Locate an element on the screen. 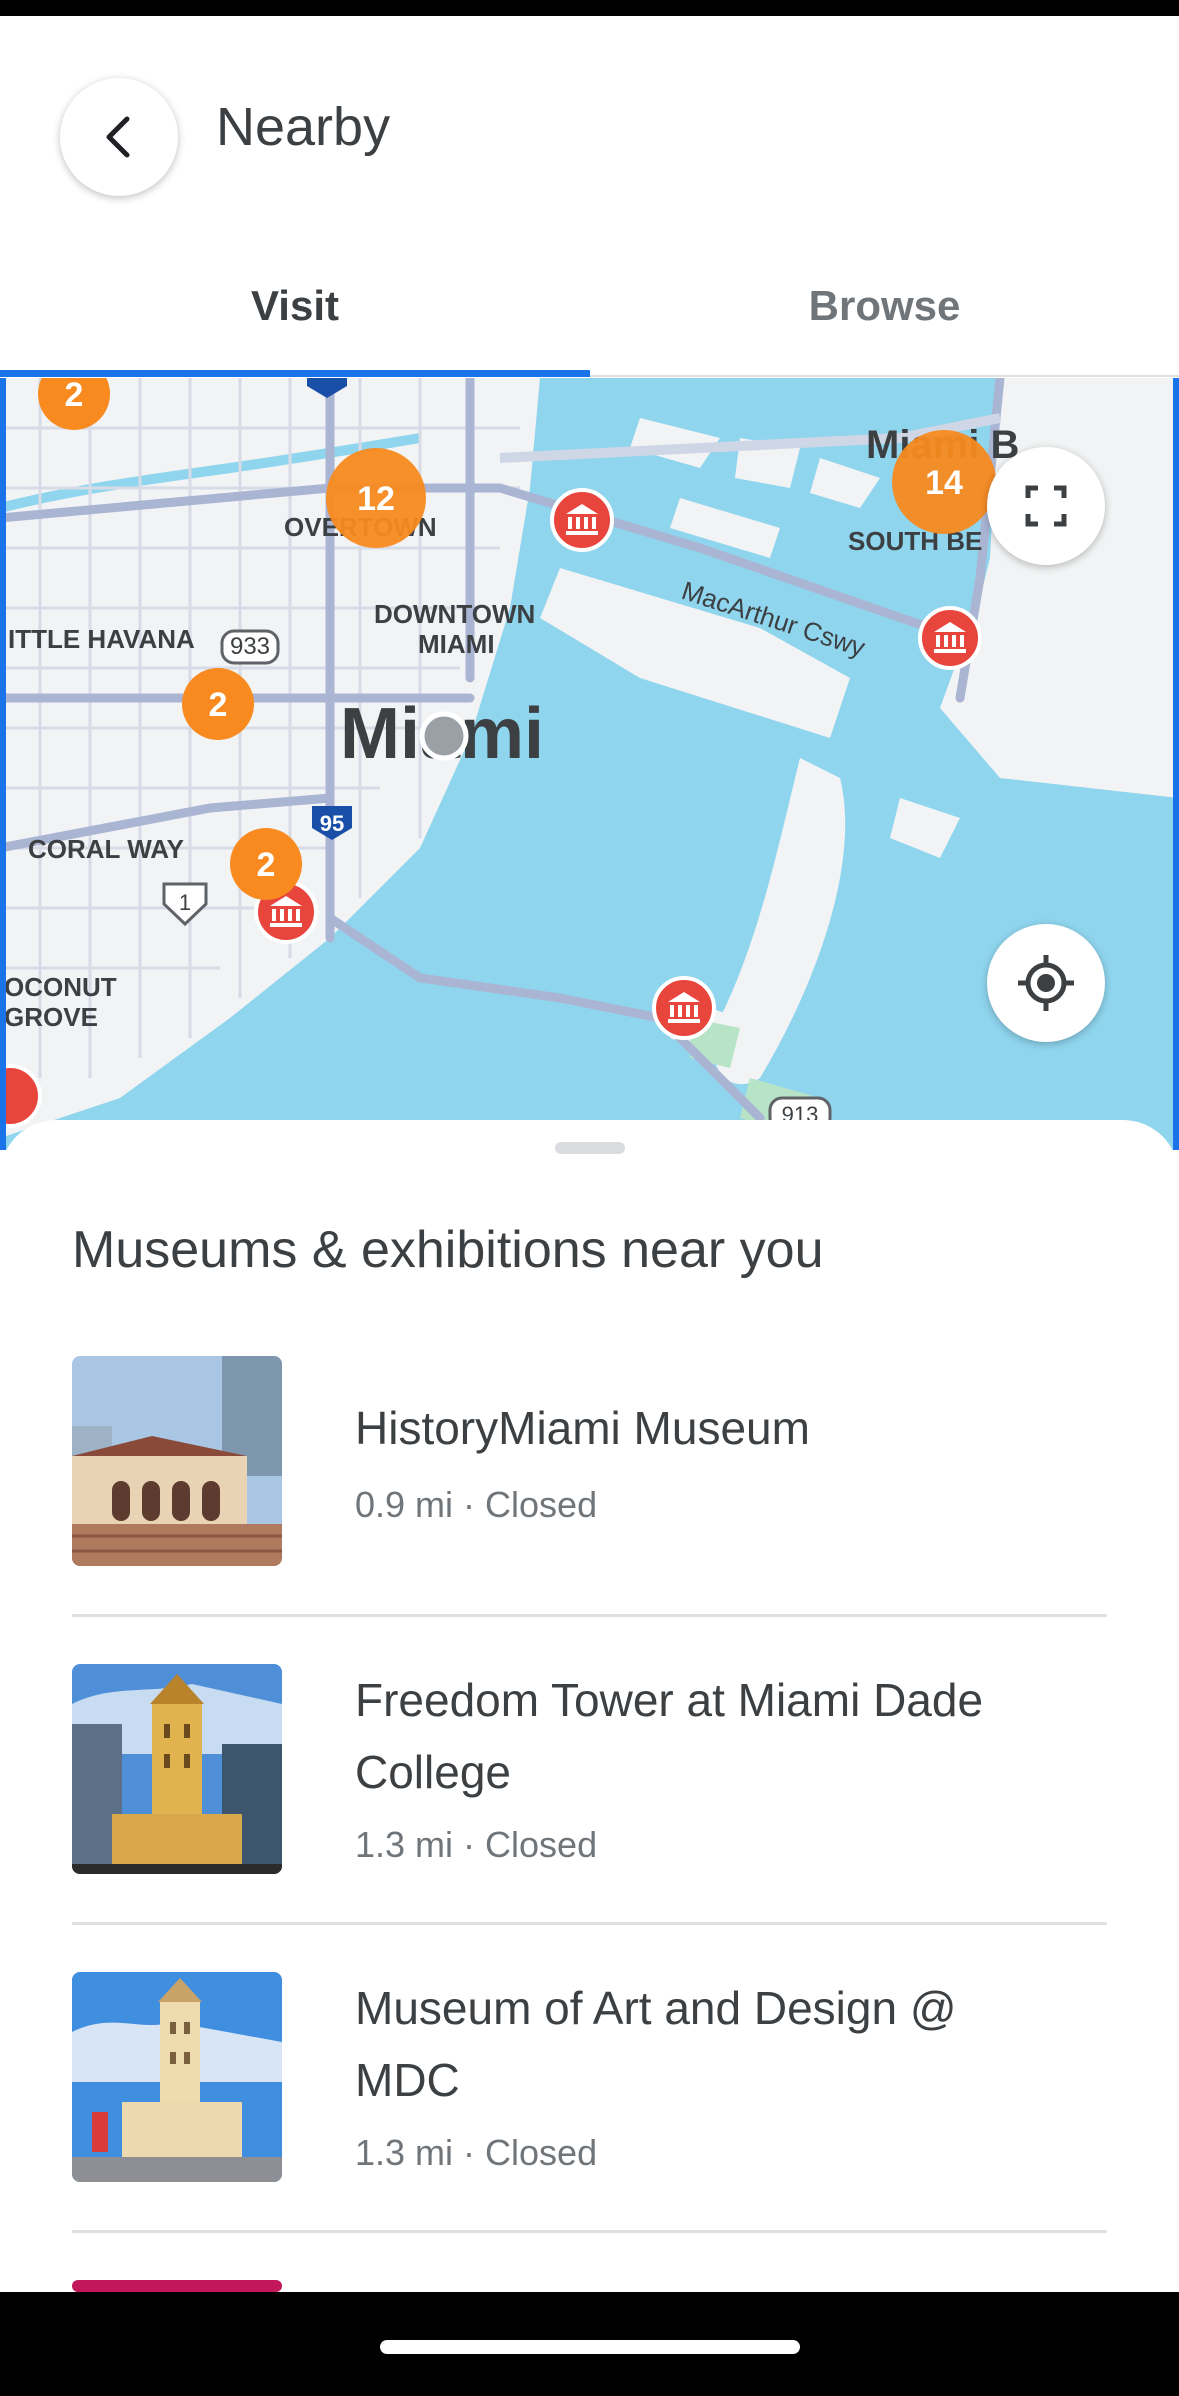  coconut-grove-label-2: GROVE is located at coordinates (51, 1017).